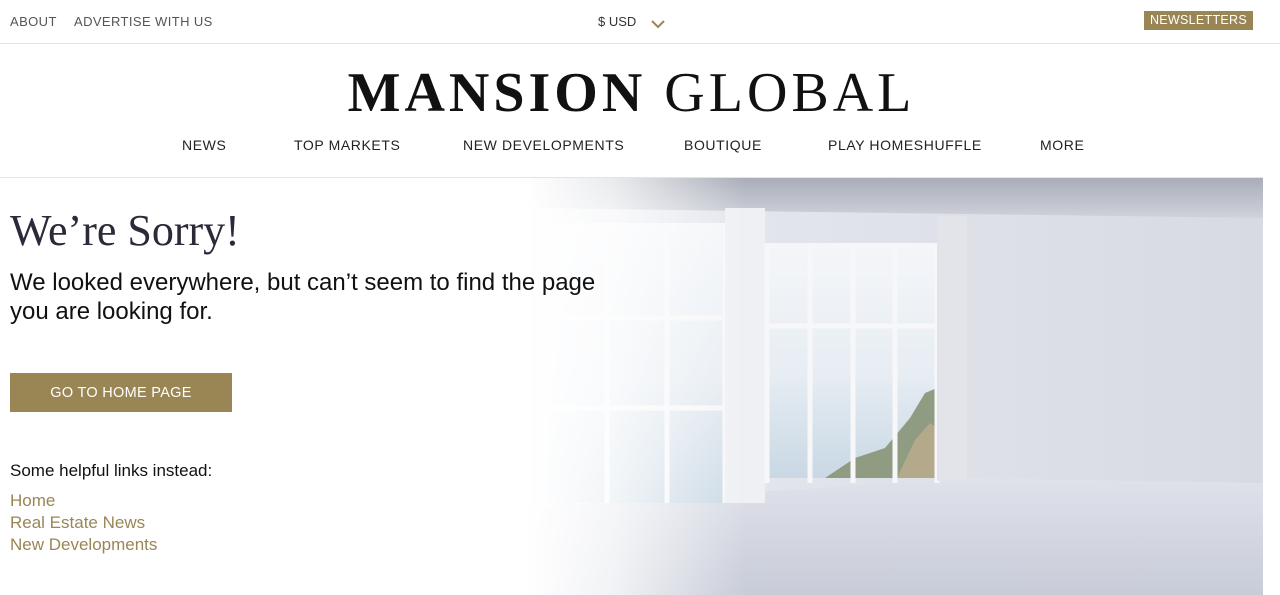 Image resolution: width=1280 pixels, height=595 pixels. I want to click on go-to-home-button: GO TO HOME PAGE, so click(121, 392).